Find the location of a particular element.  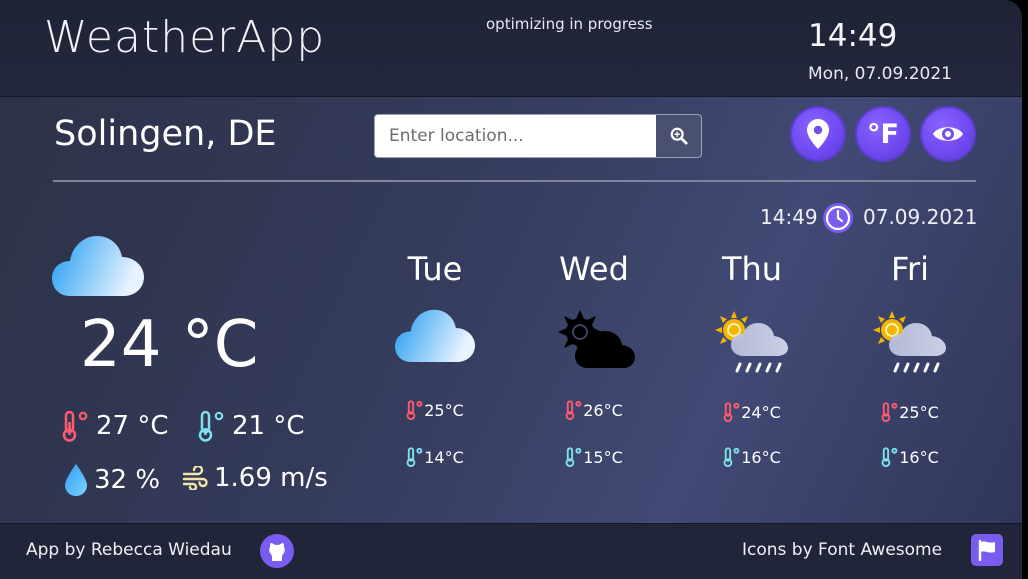

temp-low: 21 °C is located at coordinates (251, 426).